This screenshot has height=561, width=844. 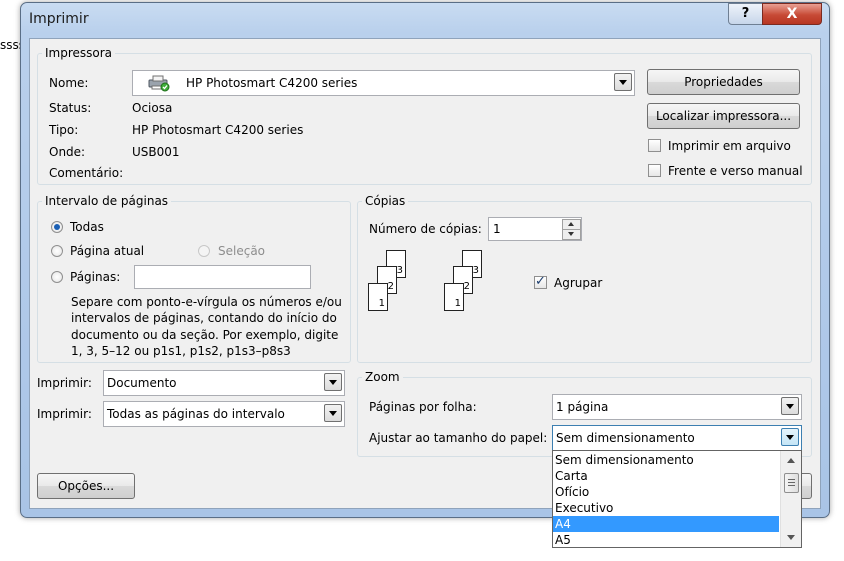 I want to click on collate-label: Agrupar, so click(x=578, y=283).